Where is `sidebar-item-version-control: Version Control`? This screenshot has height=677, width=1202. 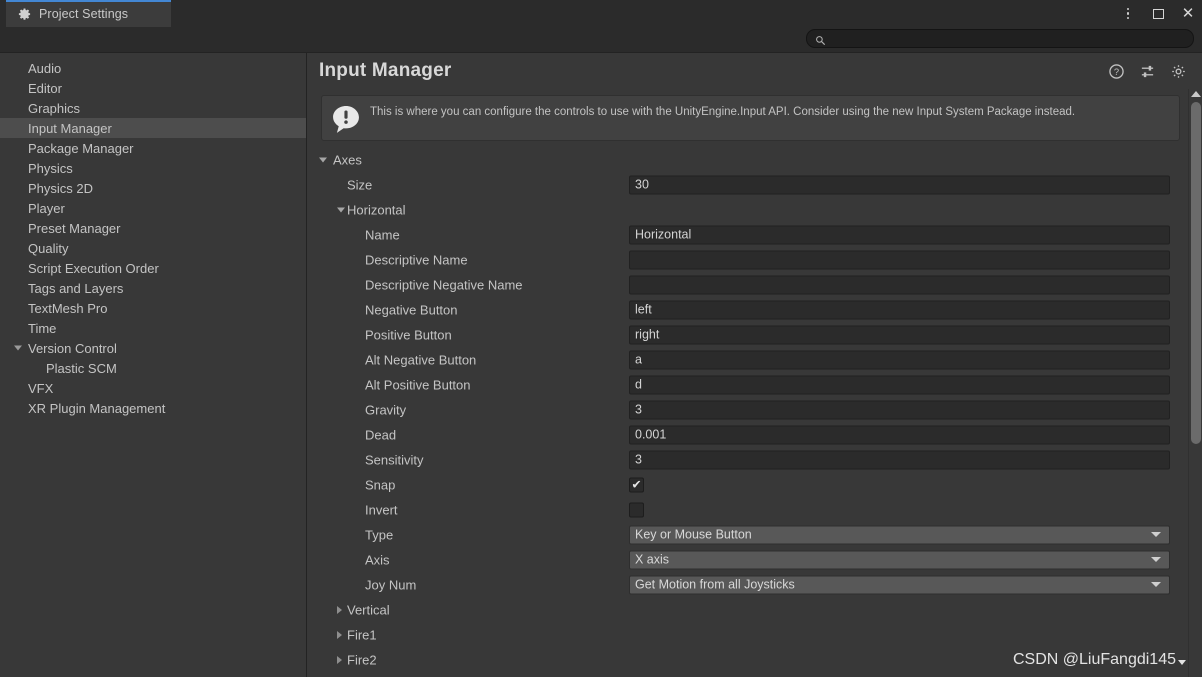 sidebar-item-version-control: Version Control is located at coordinates (153, 348).